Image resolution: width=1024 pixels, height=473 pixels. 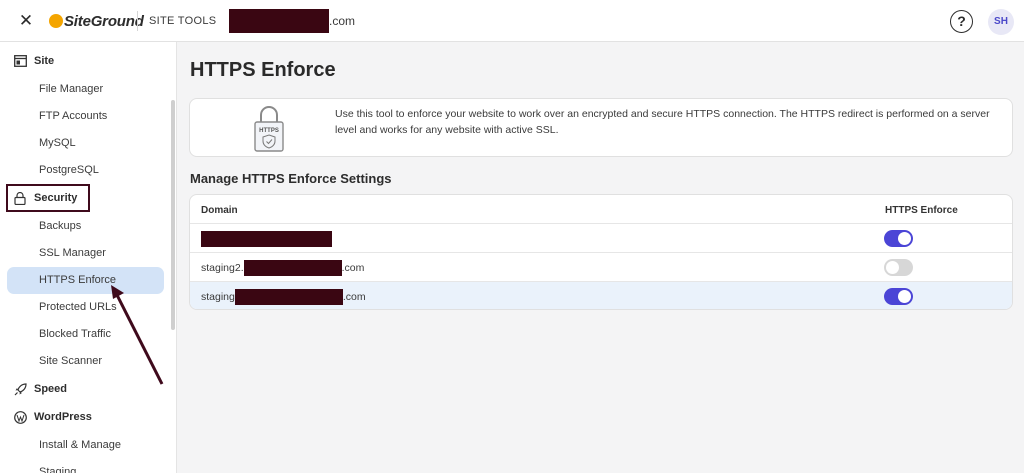 I want to click on table-row, so click(x=601, y=237).